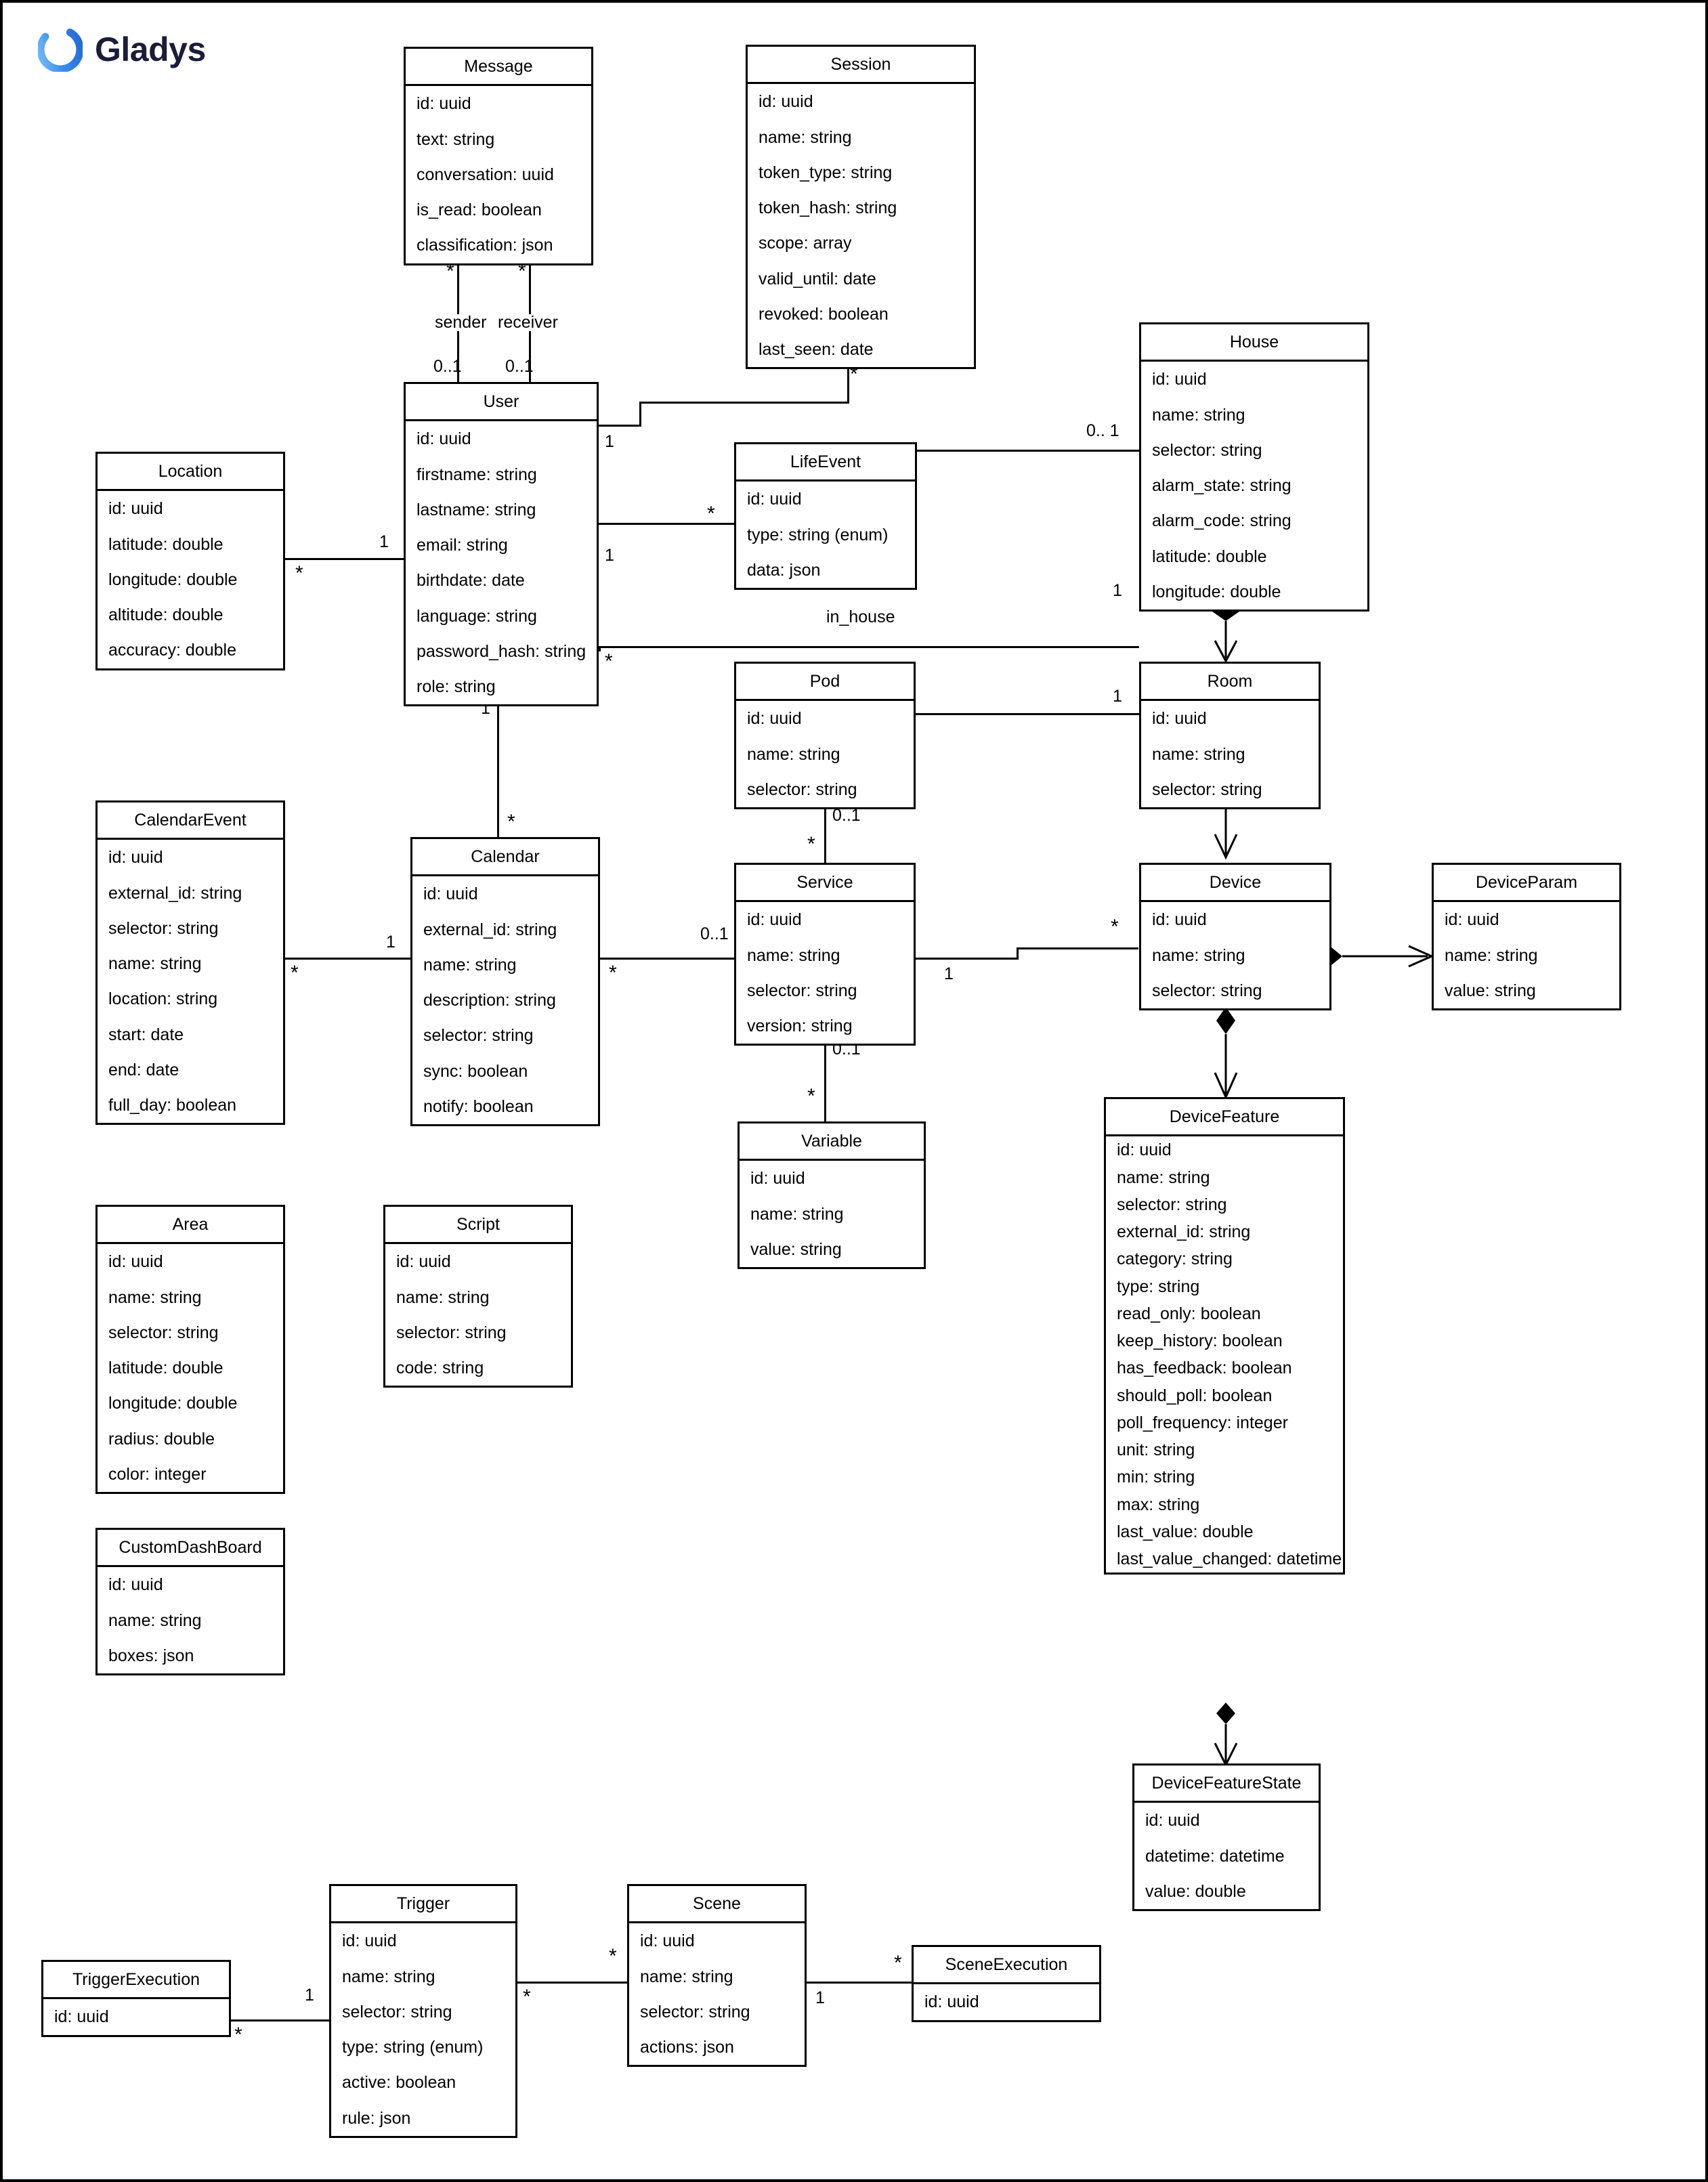 The height and width of the screenshot is (2182, 1708). Describe the element at coordinates (136, 1999) in the screenshot. I see `entity-triggerexecution: TriggerExecution id: uuid` at that location.